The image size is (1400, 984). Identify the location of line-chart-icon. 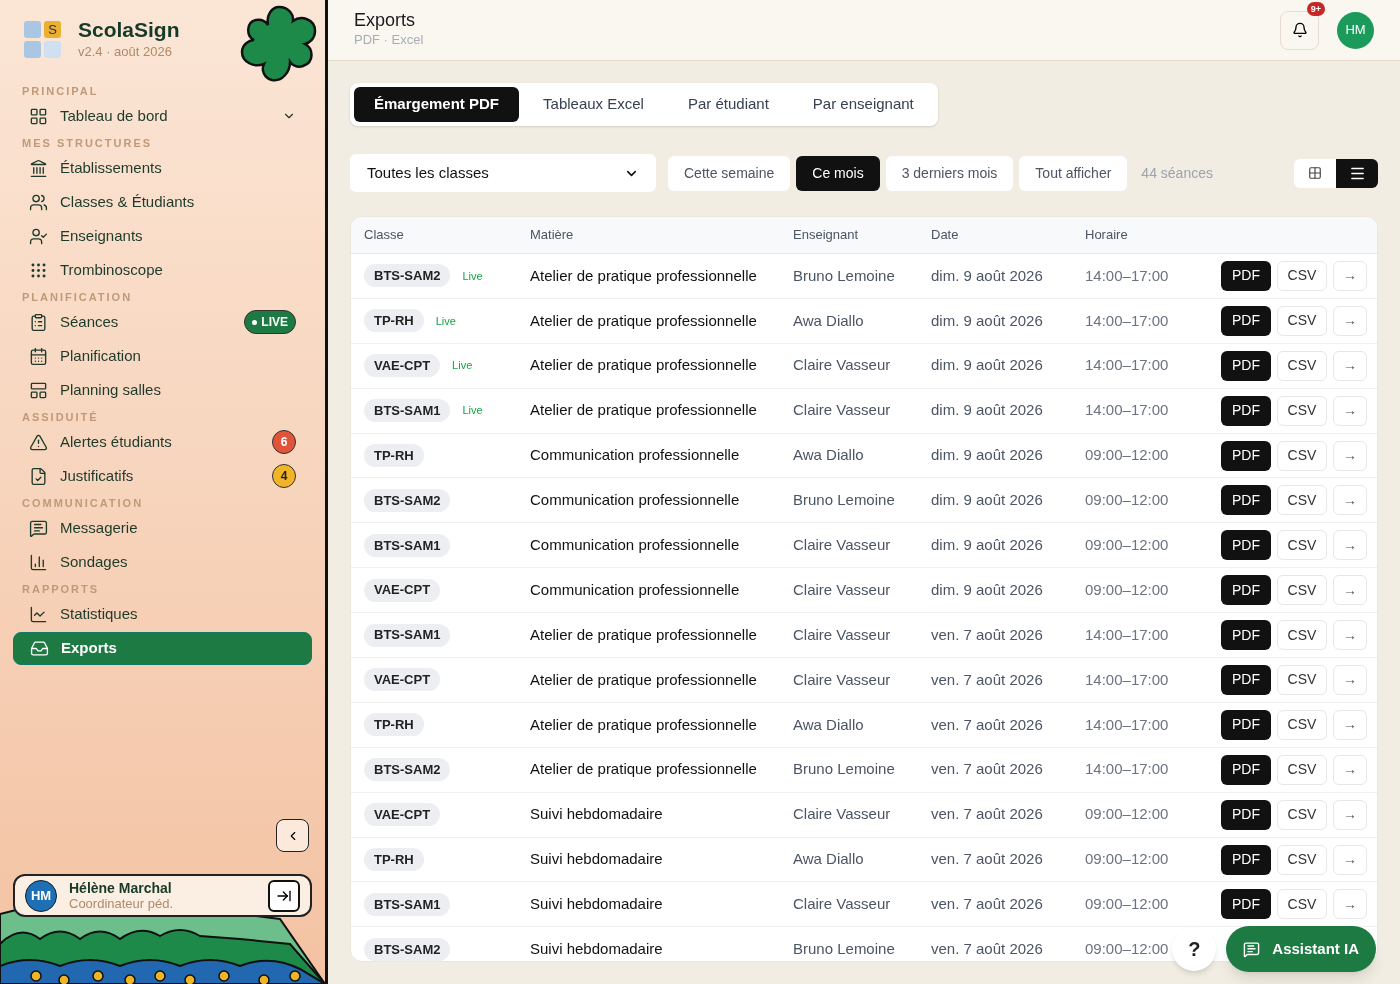
(38, 614).